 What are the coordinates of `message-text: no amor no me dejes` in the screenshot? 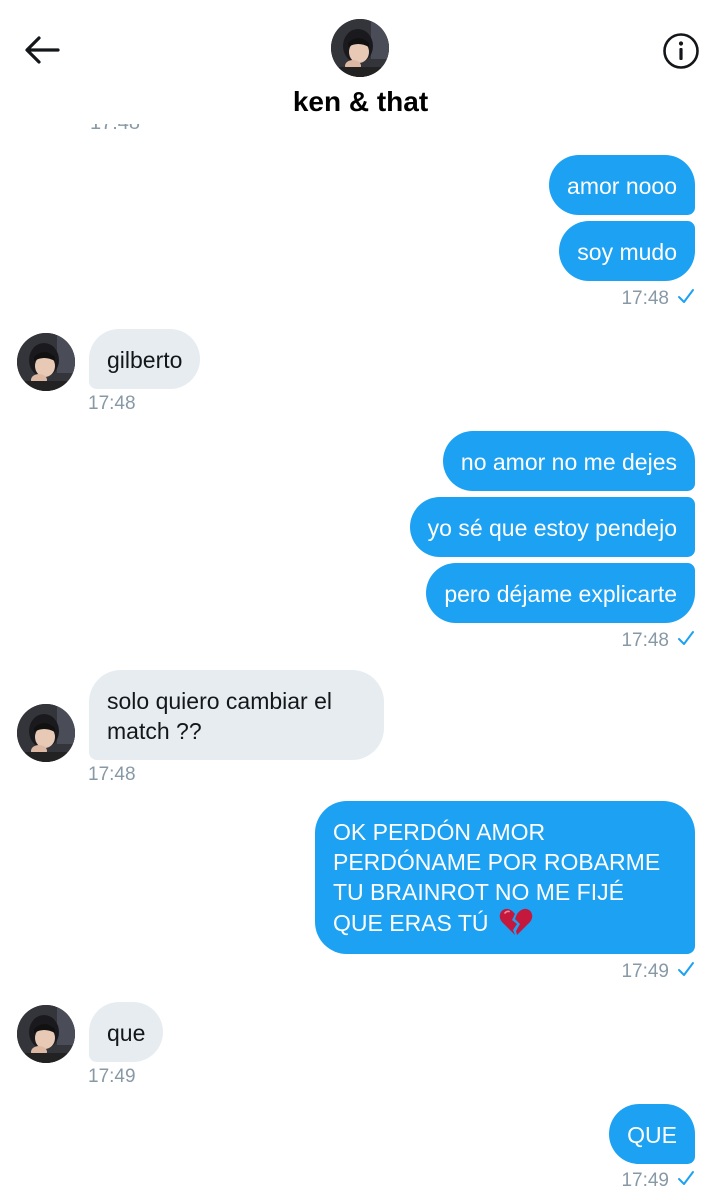 It's located at (568, 462).